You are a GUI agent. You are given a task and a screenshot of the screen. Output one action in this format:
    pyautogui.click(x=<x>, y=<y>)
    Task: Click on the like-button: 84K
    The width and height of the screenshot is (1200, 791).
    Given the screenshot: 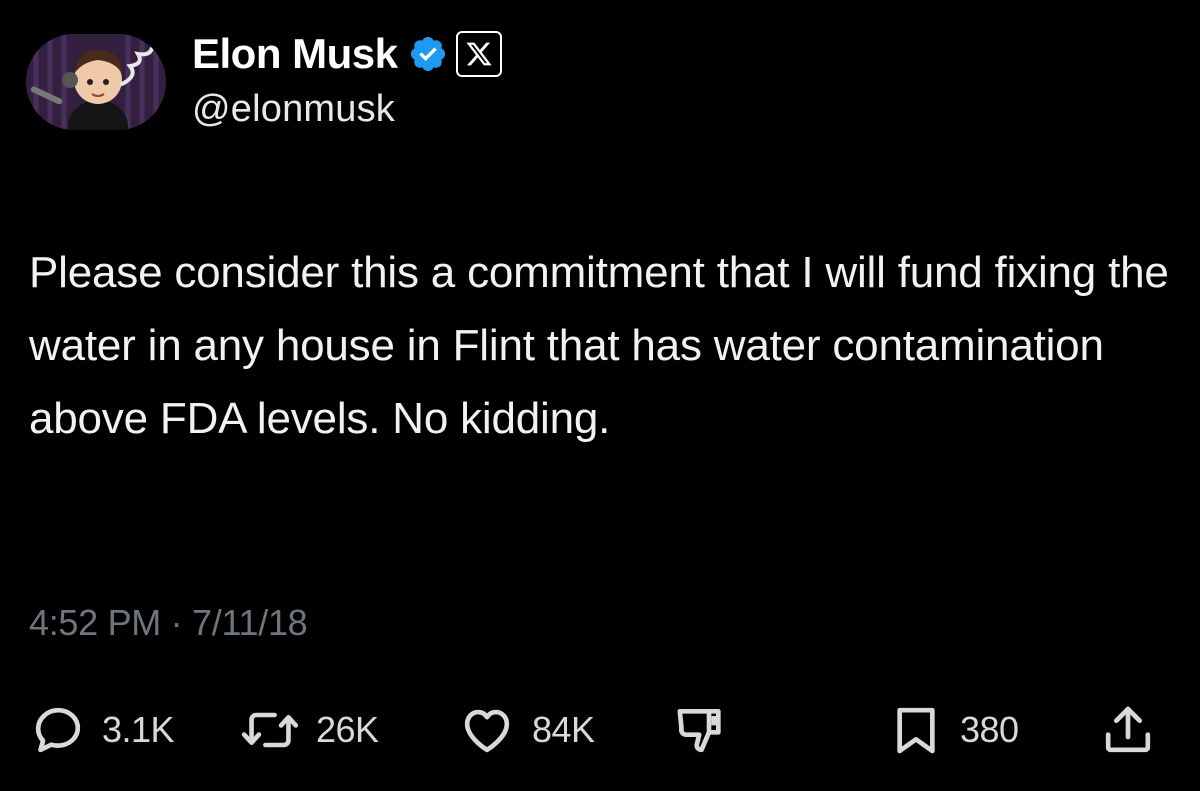 What is the action you would take?
    pyautogui.click(x=526, y=730)
    